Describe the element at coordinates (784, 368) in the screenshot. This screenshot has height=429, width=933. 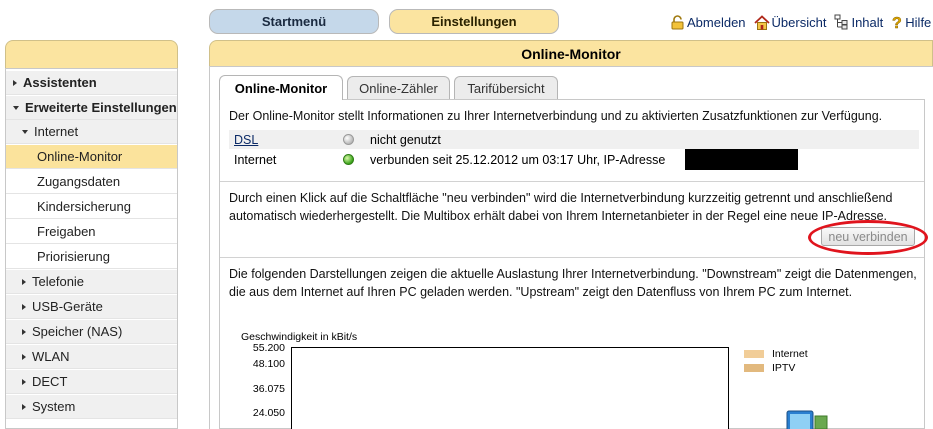
I see `legend-label: IPTV` at that location.